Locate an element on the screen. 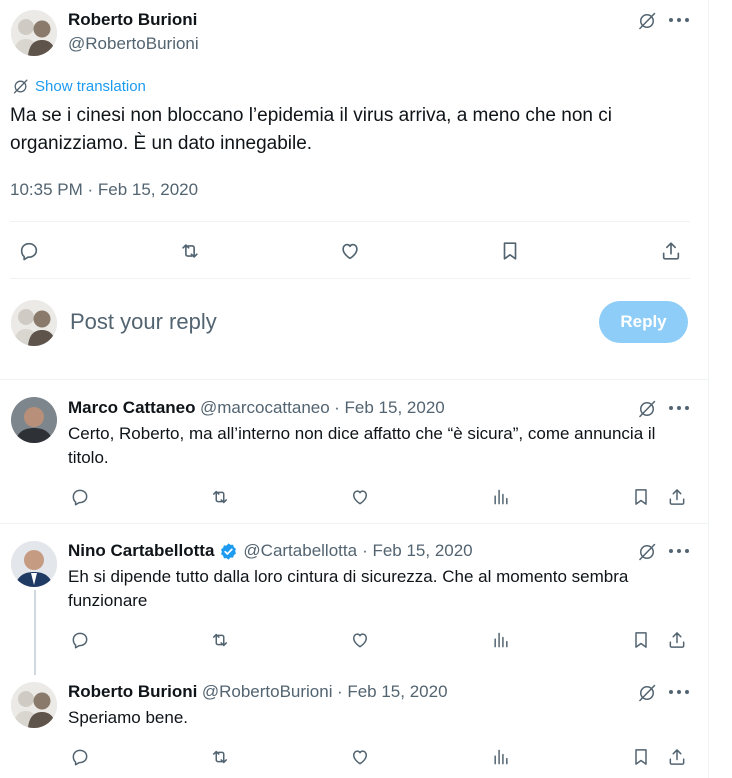 The image size is (732, 778). show-translation-link: Show translation is located at coordinates (79, 86).